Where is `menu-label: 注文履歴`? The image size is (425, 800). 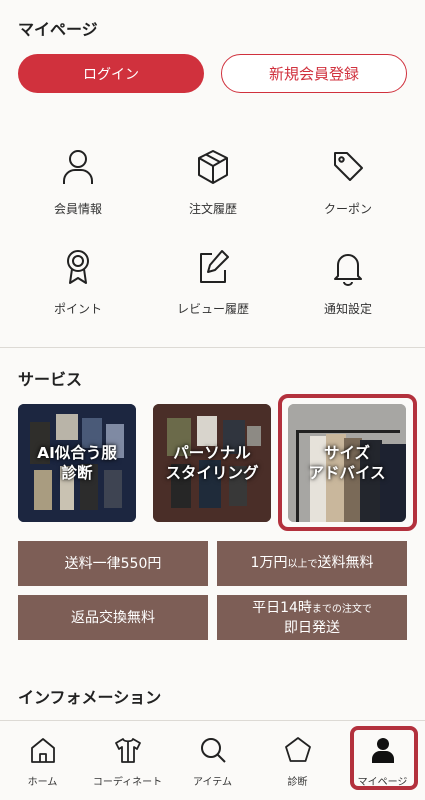 menu-label: 注文履歴 is located at coordinates (212, 209).